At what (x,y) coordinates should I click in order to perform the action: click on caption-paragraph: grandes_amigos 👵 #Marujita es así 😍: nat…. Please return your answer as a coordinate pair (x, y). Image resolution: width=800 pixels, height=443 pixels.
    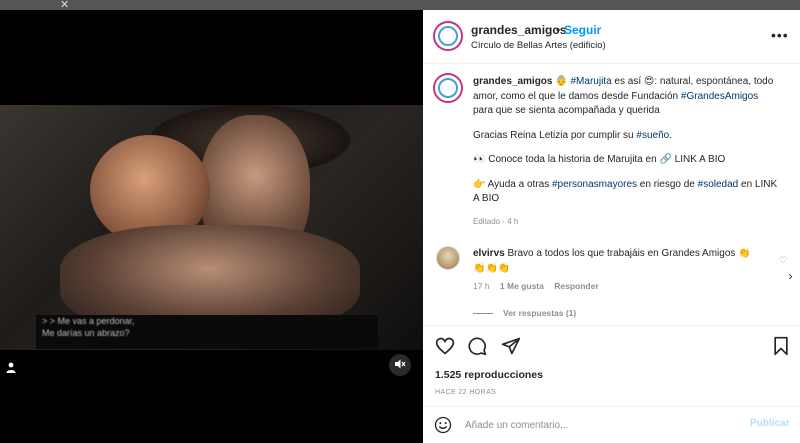
    Looking at the image, I should click on (625, 97).